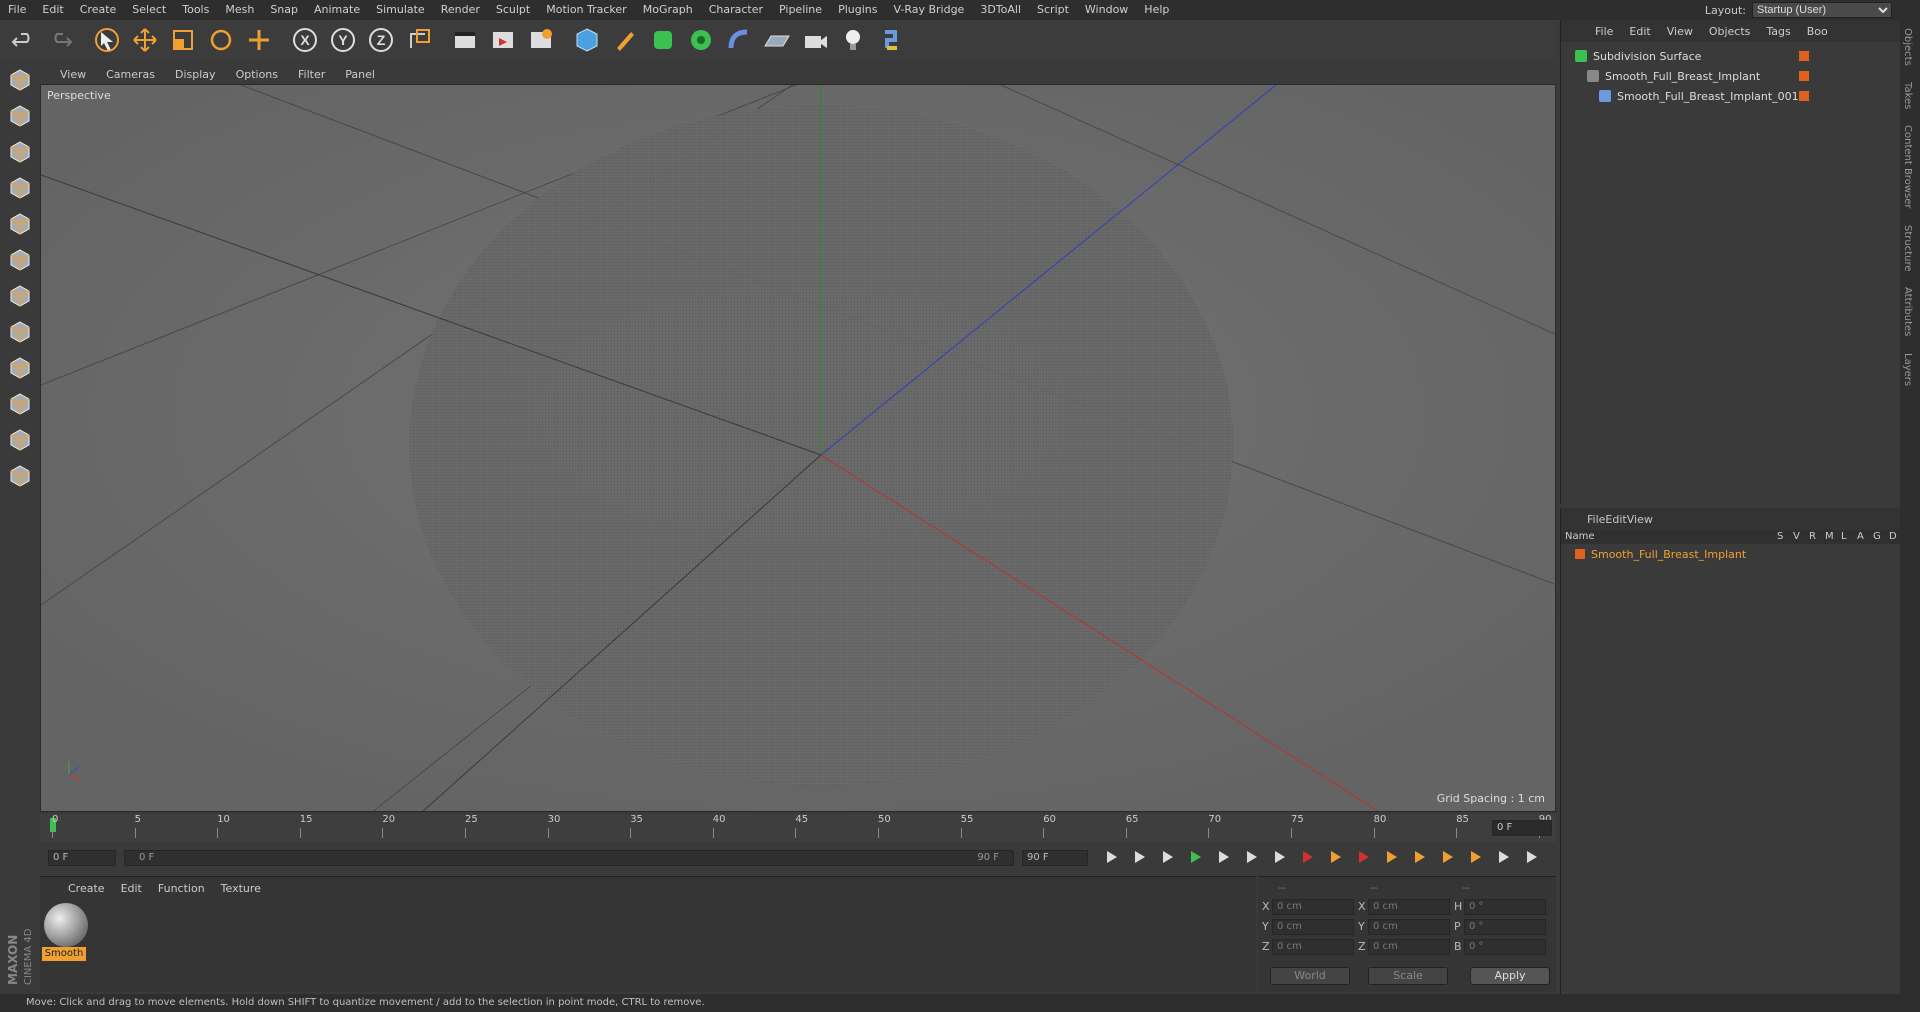 The width and height of the screenshot is (1920, 1012). What do you see at coordinates (1252, 858) in the screenshot?
I see `repeat-button` at bounding box center [1252, 858].